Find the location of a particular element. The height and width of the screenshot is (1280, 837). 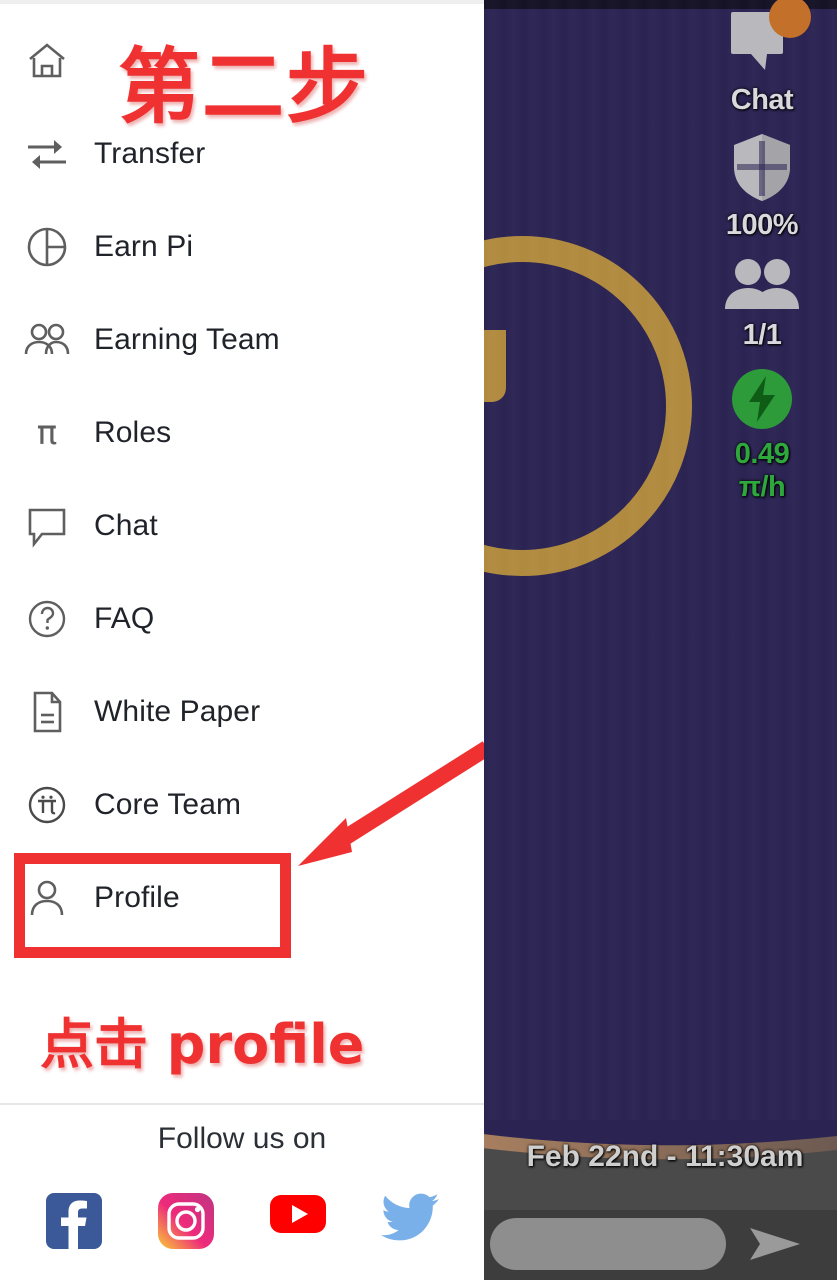

stat-security-label: 100% is located at coordinates (762, 225).